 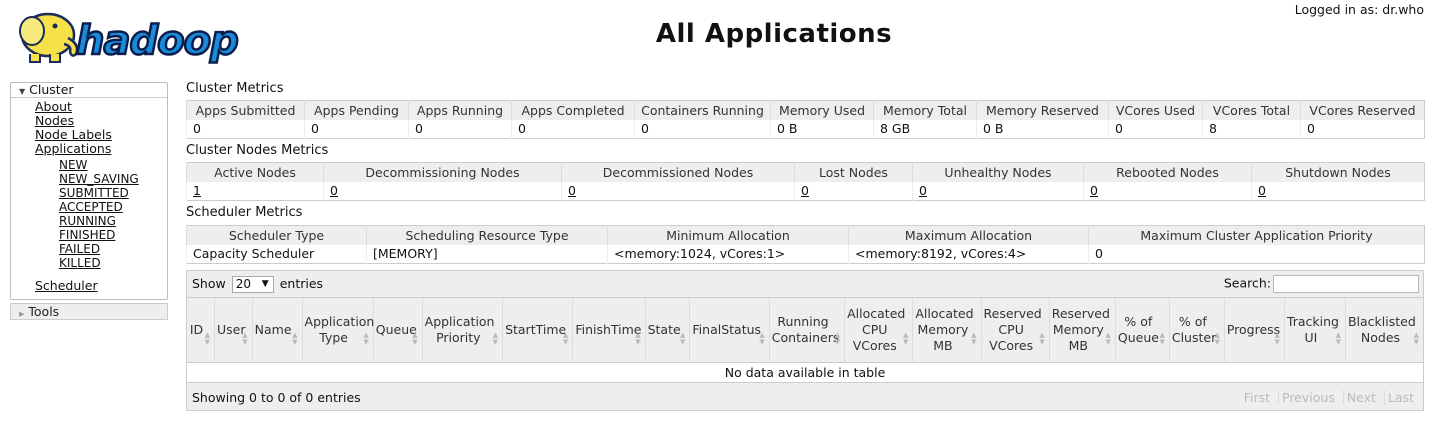 I want to click on metric-header: Decommissioning Nodes, so click(x=442, y=172).